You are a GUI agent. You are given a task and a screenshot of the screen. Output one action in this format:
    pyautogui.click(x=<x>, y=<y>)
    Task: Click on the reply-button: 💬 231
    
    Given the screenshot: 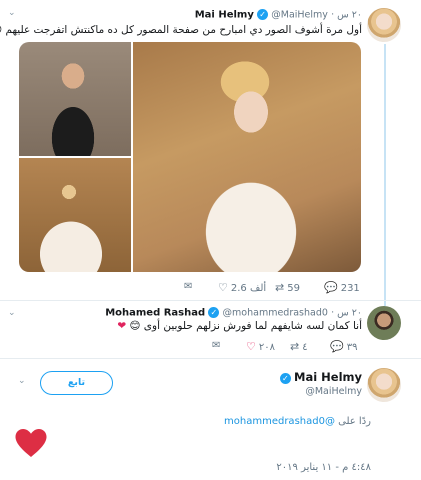 What is the action you would take?
    pyautogui.click(x=342, y=287)
    